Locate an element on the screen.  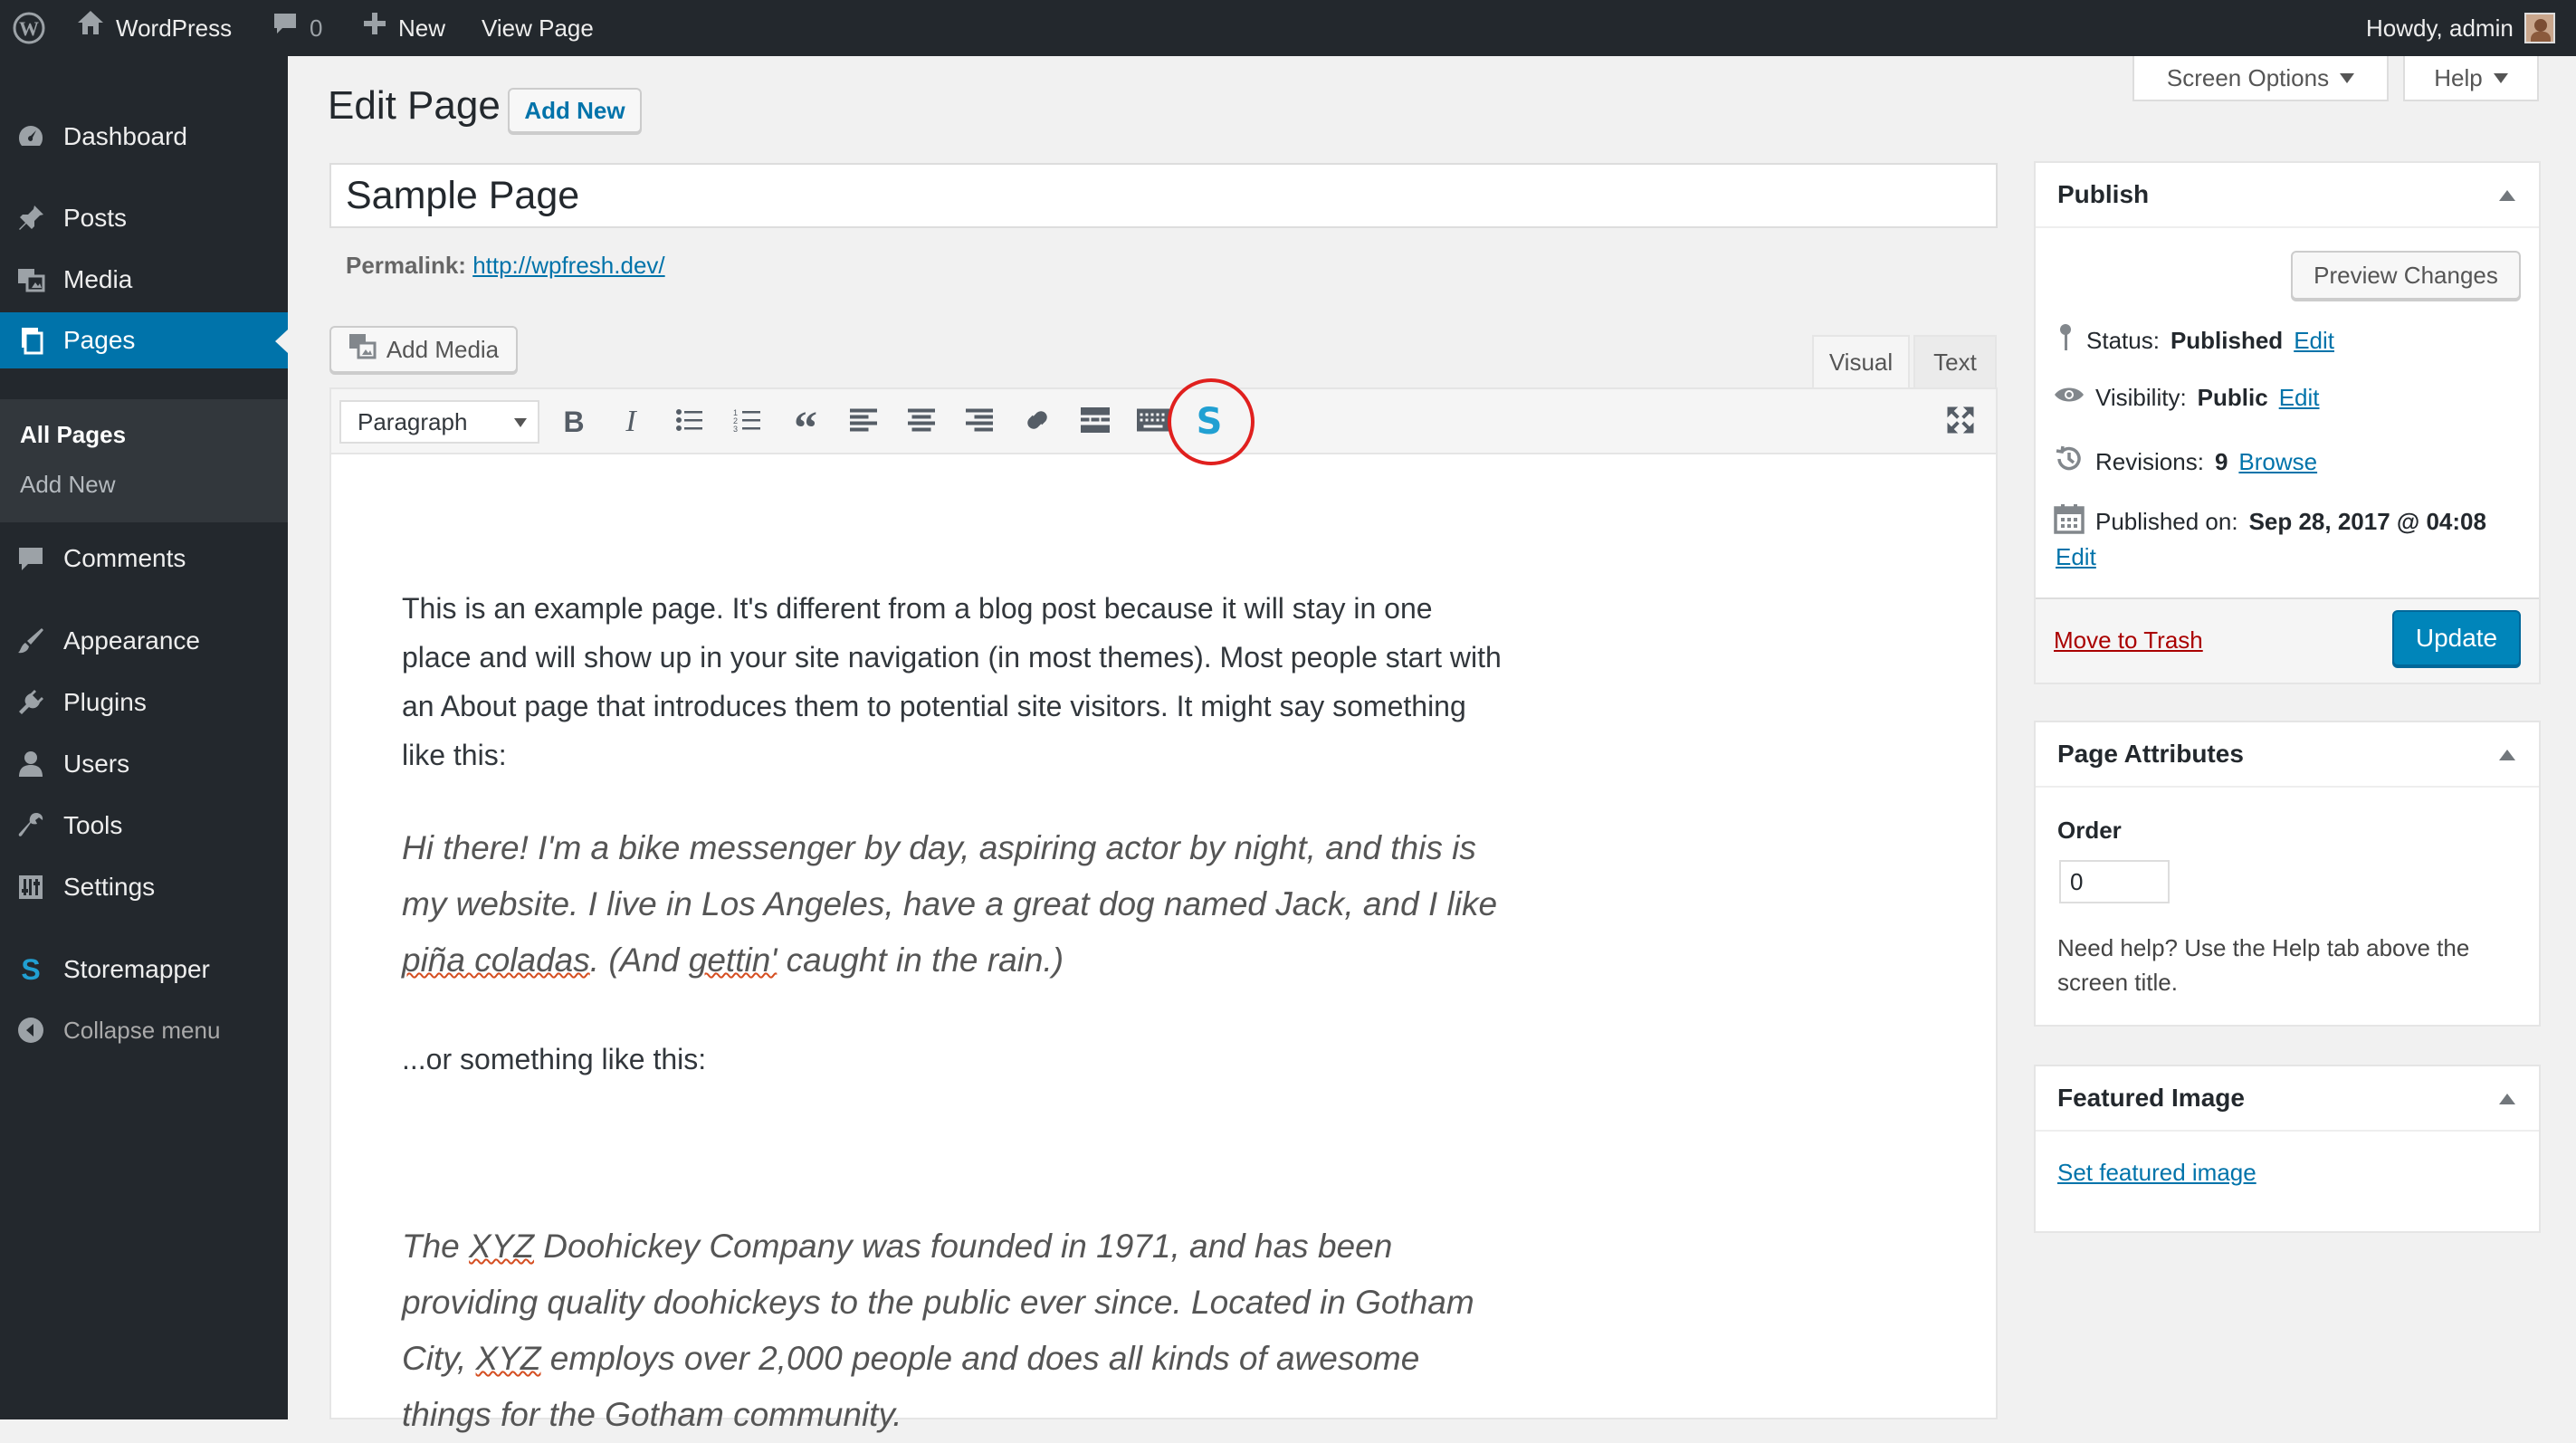
avatar is located at coordinates (2539, 28).